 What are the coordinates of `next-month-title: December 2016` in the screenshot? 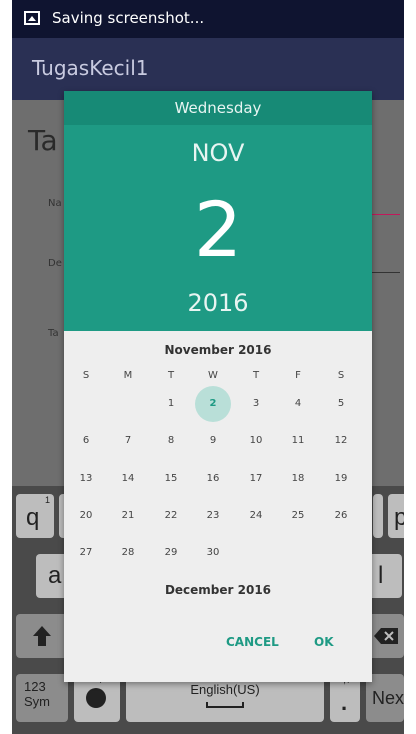 It's located at (218, 590).